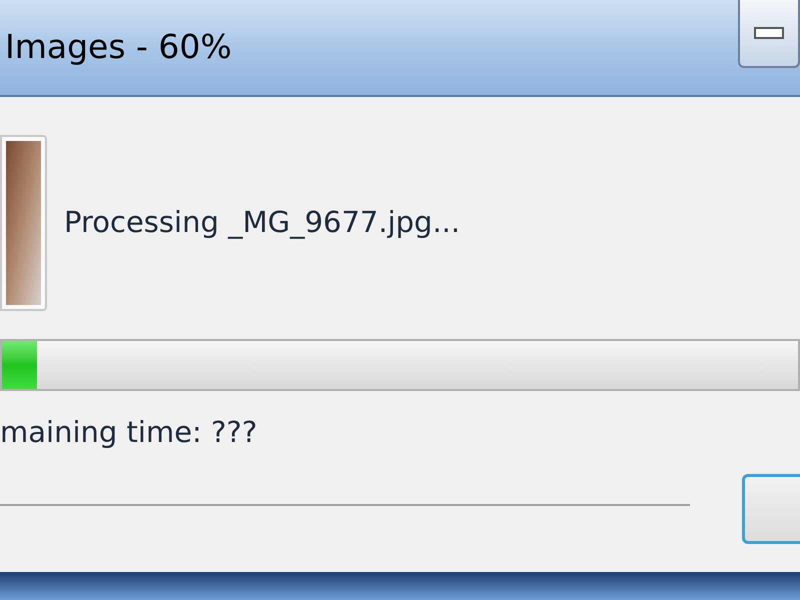  I want to click on remaining-time-text: maining time: ???, so click(129, 432).